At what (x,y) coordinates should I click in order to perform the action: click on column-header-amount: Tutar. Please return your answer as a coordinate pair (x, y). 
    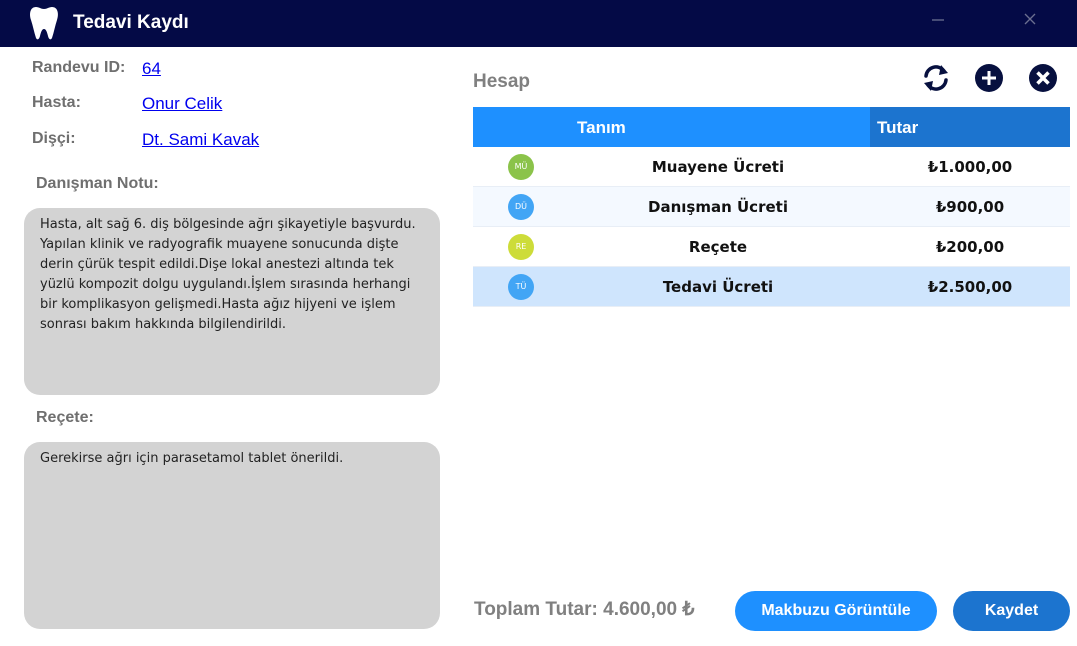
    Looking at the image, I should click on (970, 127).